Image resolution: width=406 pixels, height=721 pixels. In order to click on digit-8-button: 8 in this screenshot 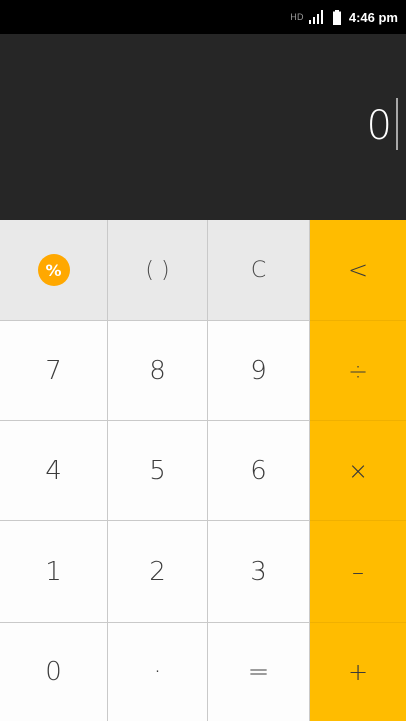, I will do `click(158, 371)`.